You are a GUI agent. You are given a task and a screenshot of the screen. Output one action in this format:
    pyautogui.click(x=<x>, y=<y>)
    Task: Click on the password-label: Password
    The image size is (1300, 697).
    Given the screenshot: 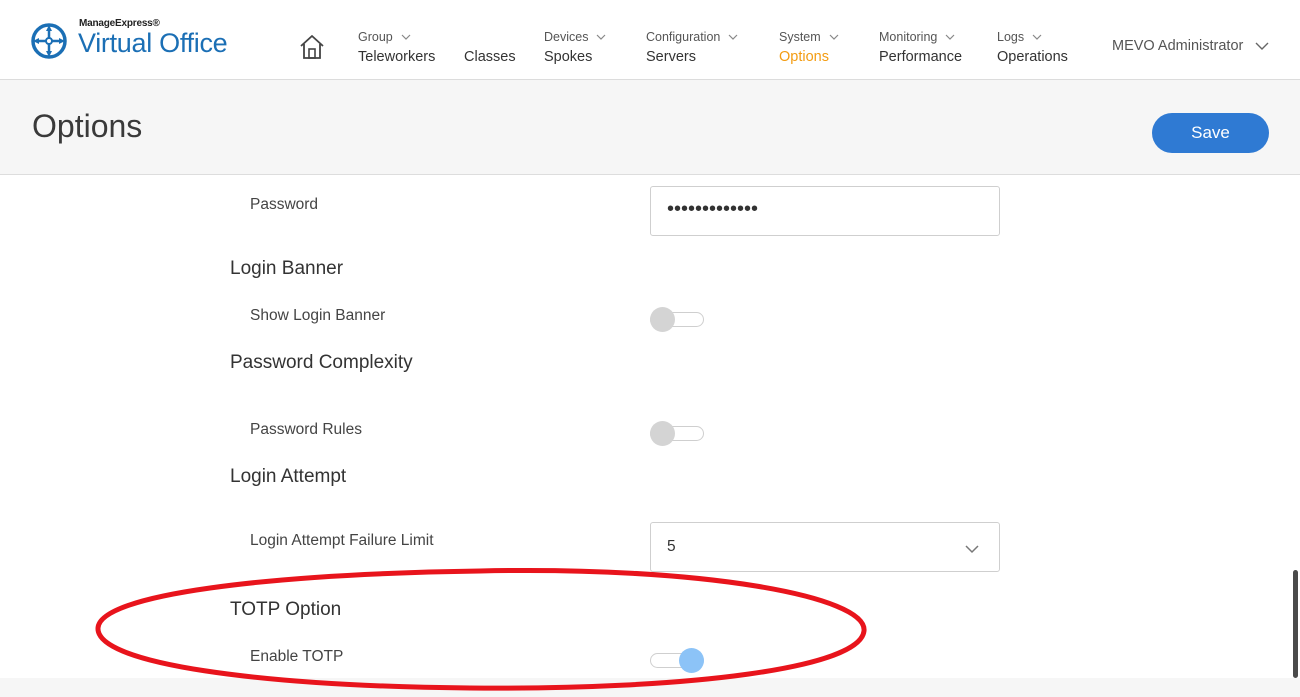 What is the action you would take?
    pyautogui.click(x=284, y=204)
    